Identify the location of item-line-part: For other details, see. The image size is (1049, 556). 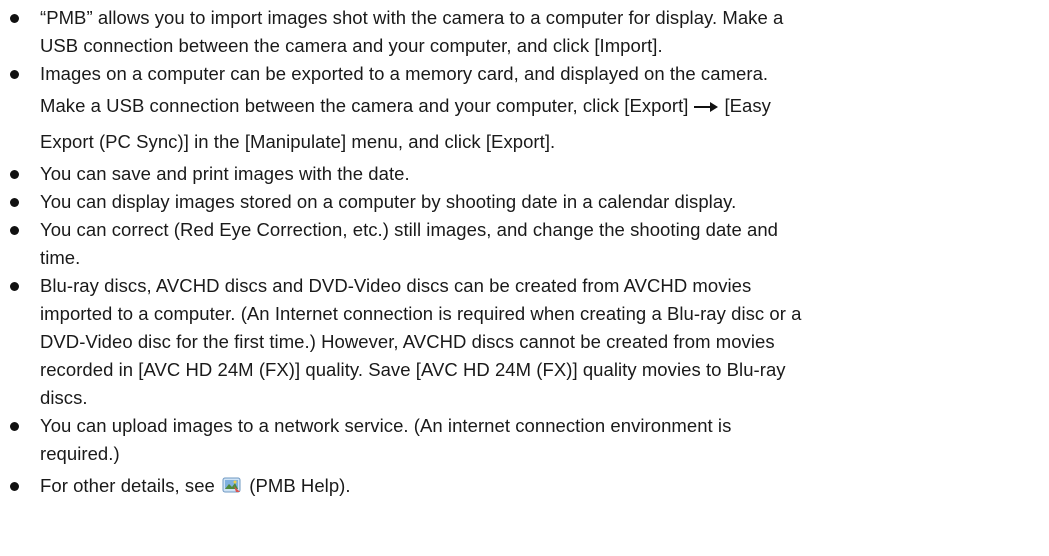
(127, 485).